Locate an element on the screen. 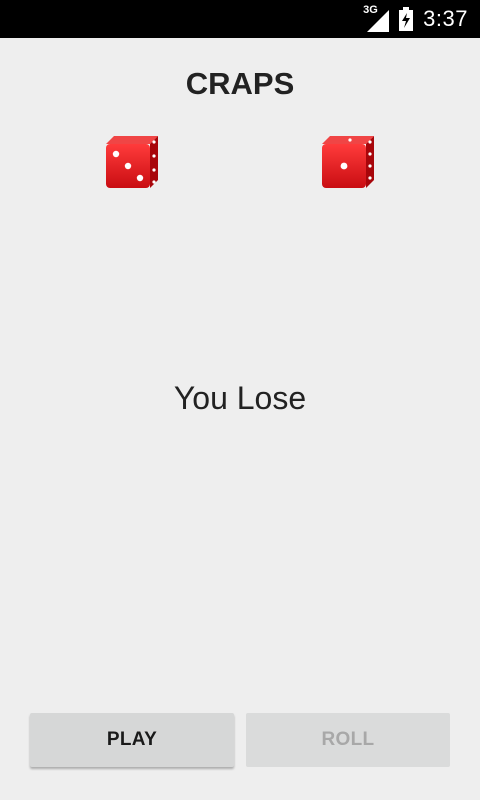 This screenshot has height=800, width=480. signal-icon: 3G is located at coordinates (376, 18).